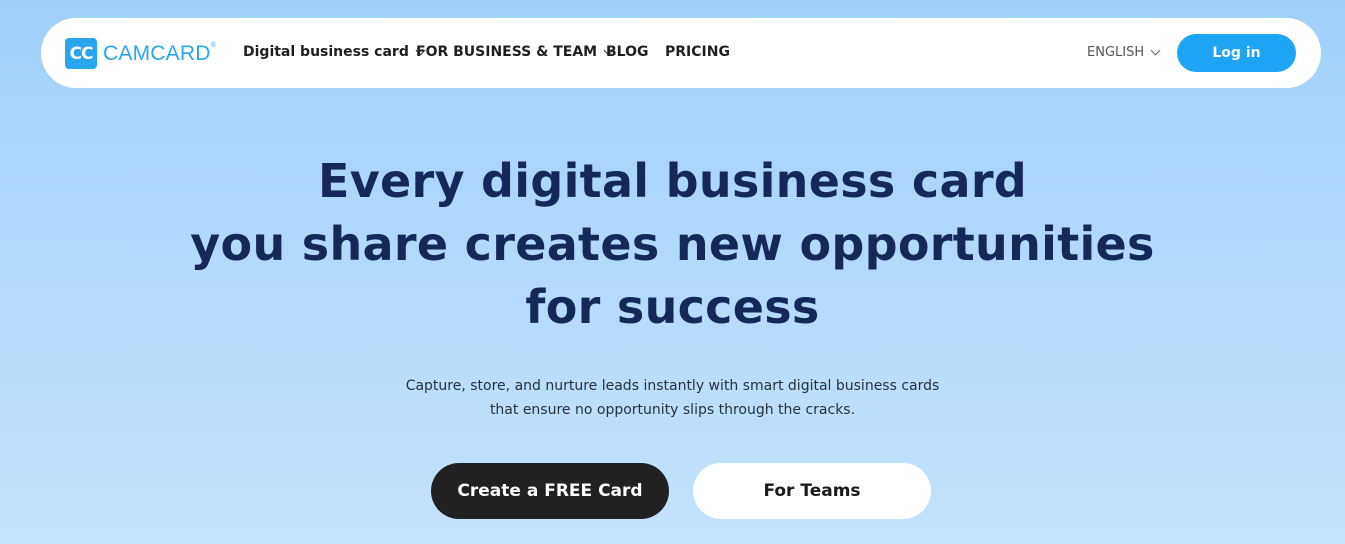 This screenshot has height=544, width=1345. What do you see at coordinates (213, 45) in the screenshot?
I see `registered-mark: ®` at bounding box center [213, 45].